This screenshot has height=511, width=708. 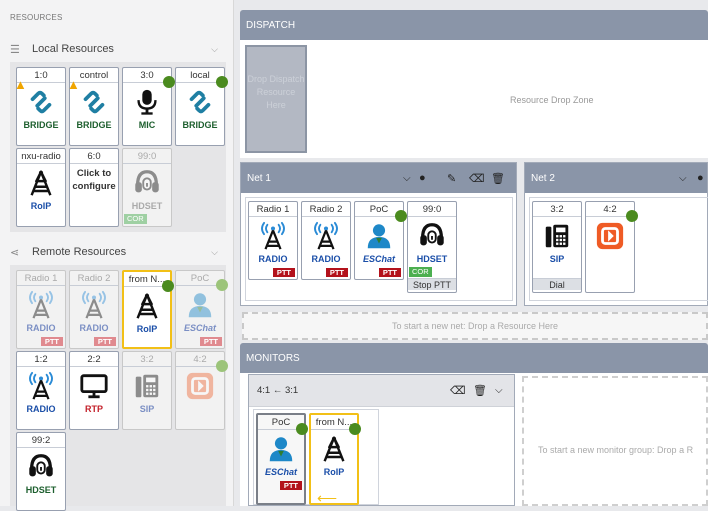 I want to click on resource-tile: 99:0 HDSET COR, so click(x=147, y=187).